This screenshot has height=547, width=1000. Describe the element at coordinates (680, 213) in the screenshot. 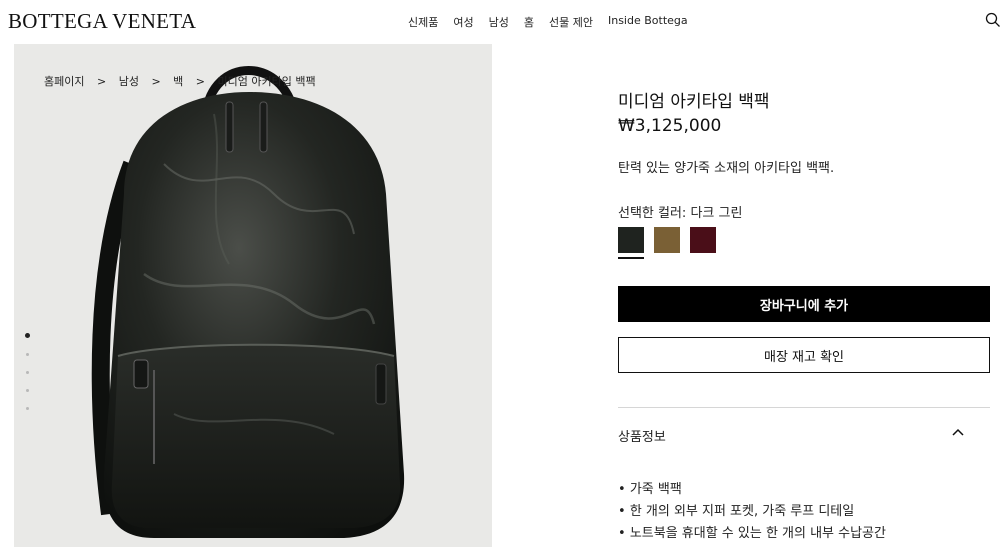

I see `selected-color-label: 선택한 컬러: 다크 그린` at that location.